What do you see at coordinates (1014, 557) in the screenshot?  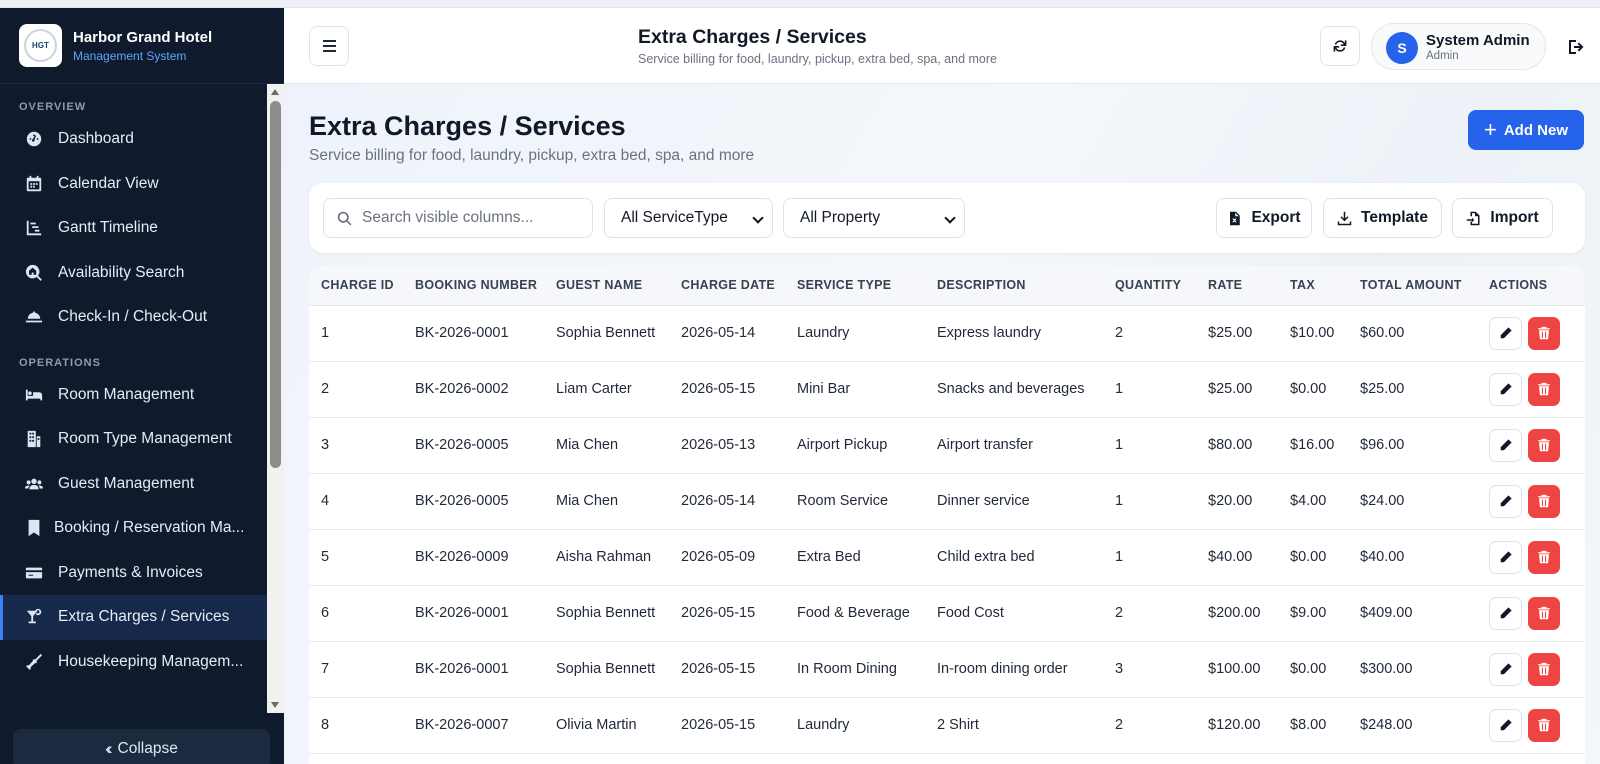 I see `table-cell: Child extra bed` at bounding box center [1014, 557].